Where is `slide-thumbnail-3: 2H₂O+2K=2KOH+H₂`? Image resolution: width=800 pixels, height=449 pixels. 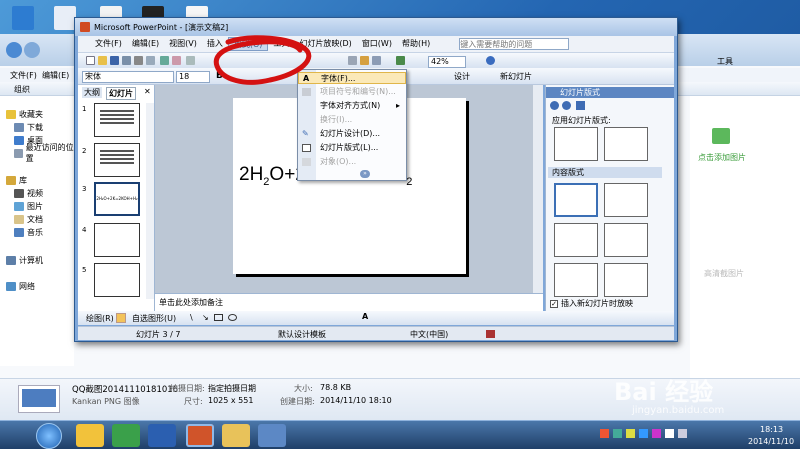
slide-thumbnail-3: 2H₂O+2K=2KOH+H₂ is located at coordinates (117, 199).